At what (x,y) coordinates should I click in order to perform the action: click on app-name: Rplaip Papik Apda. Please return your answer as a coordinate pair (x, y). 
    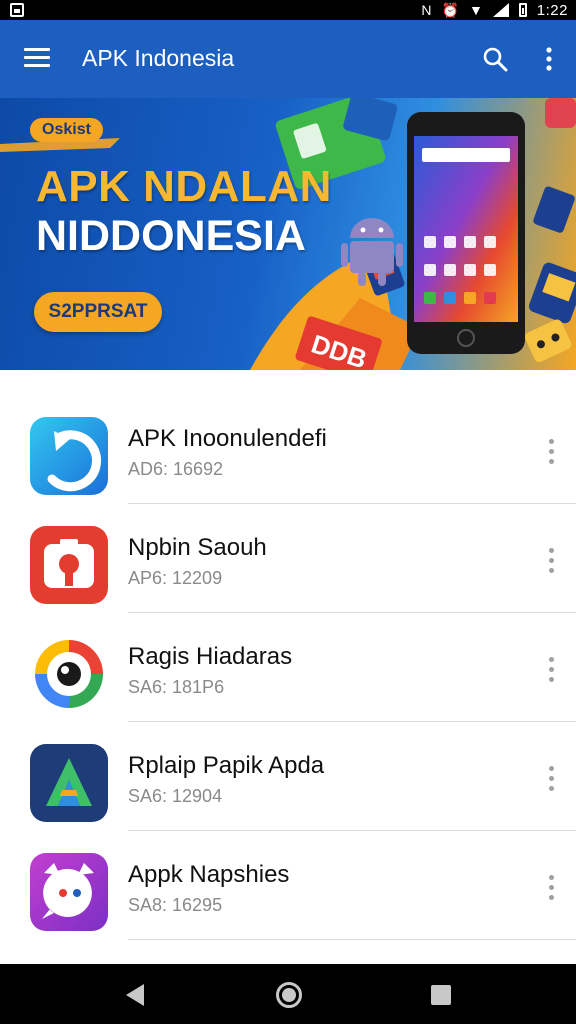
    Looking at the image, I should click on (226, 765).